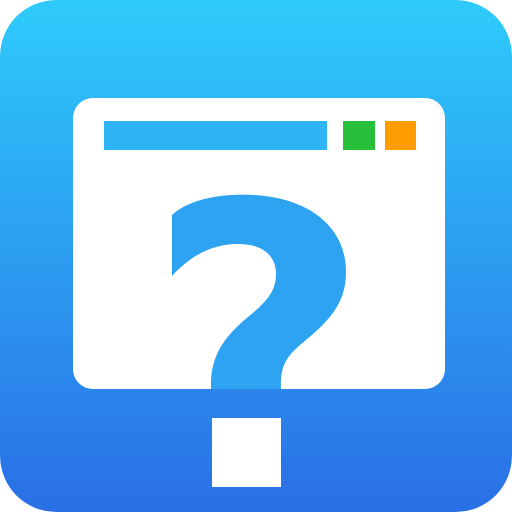 The image size is (512, 512). I want to click on question-mark-dot, so click(246, 452).